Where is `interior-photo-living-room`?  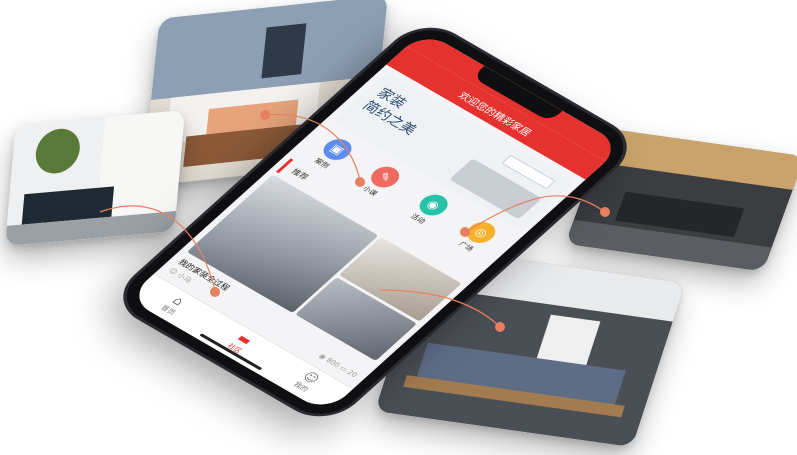
interior-photo-living-room is located at coordinates (95, 178).